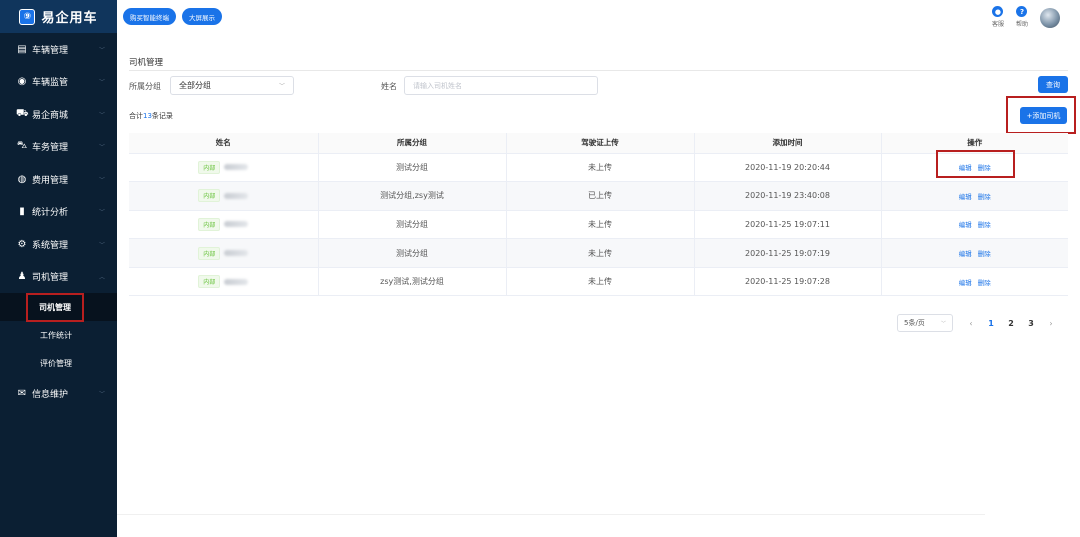  I want to click on location-icon: ◉, so click(22, 82).